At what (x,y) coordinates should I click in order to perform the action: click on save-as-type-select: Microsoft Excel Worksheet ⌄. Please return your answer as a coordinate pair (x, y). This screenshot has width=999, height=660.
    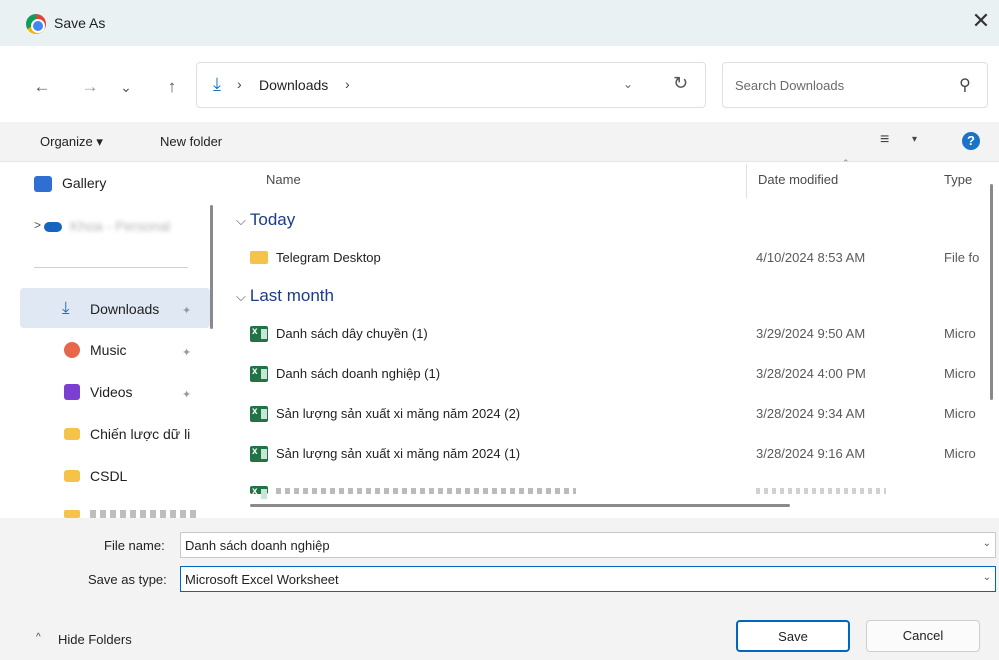
    Looking at the image, I should click on (588, 579).